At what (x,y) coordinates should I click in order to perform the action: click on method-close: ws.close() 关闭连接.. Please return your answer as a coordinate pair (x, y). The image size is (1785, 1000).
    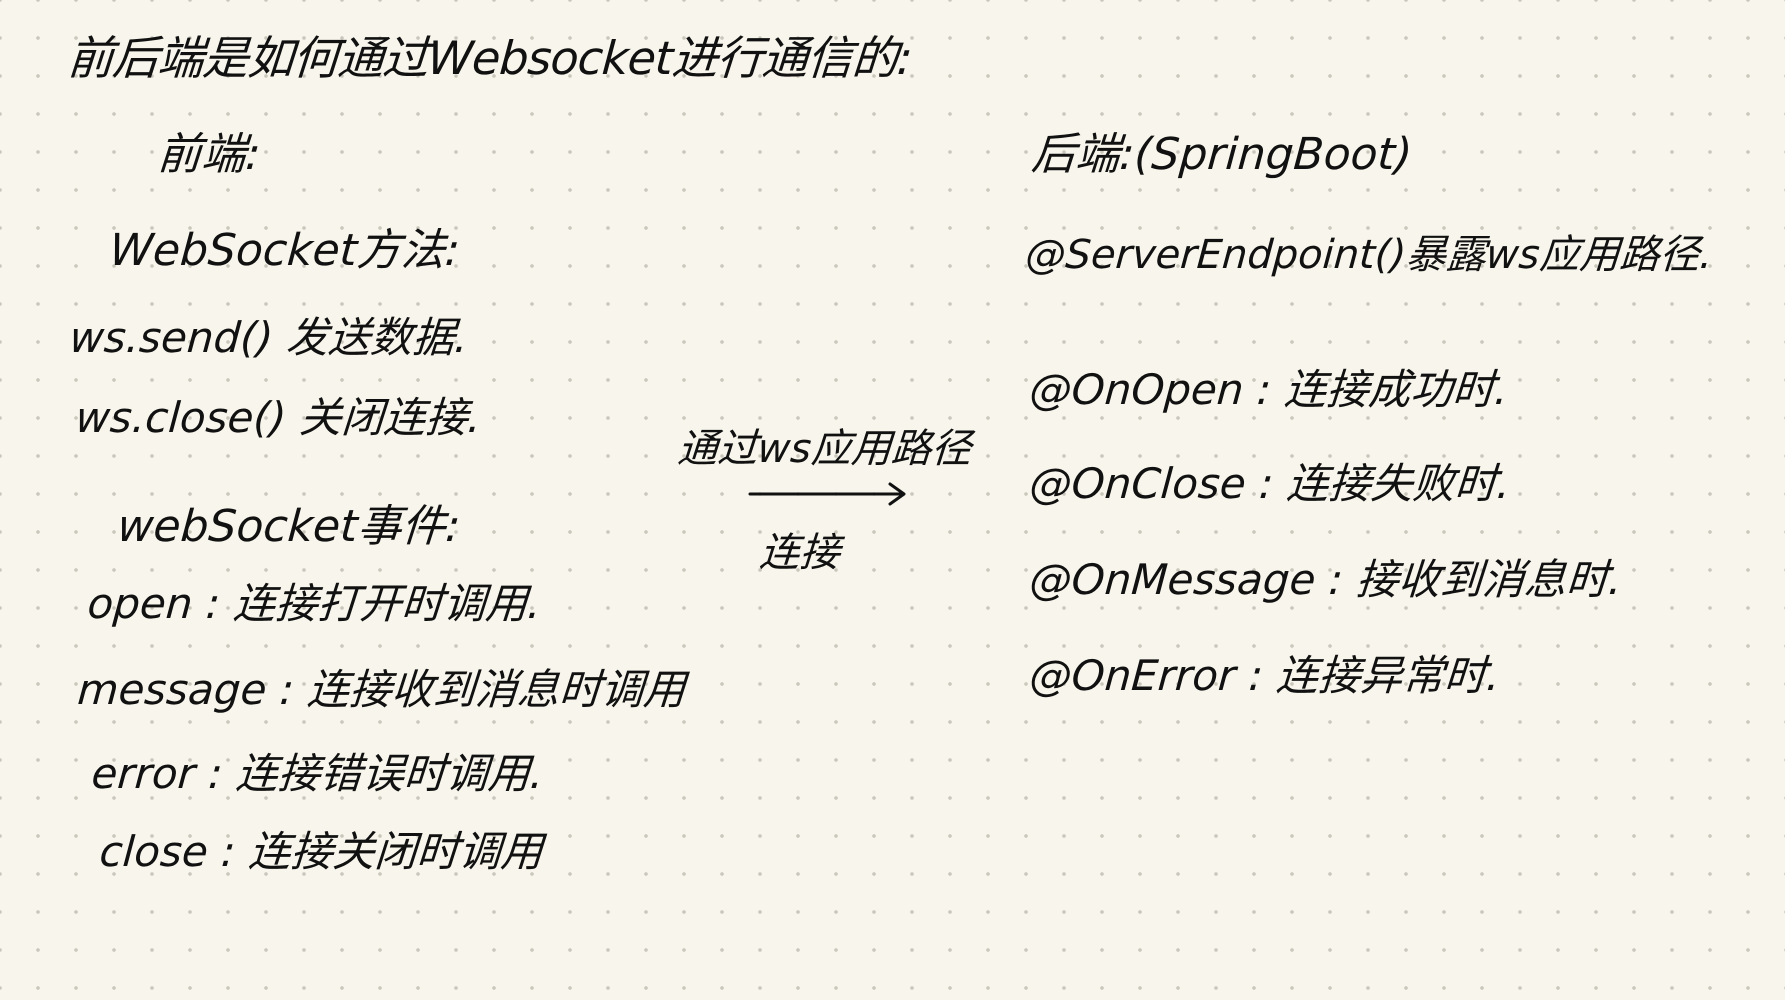
    Looking at the image, I should click on (278, 417).